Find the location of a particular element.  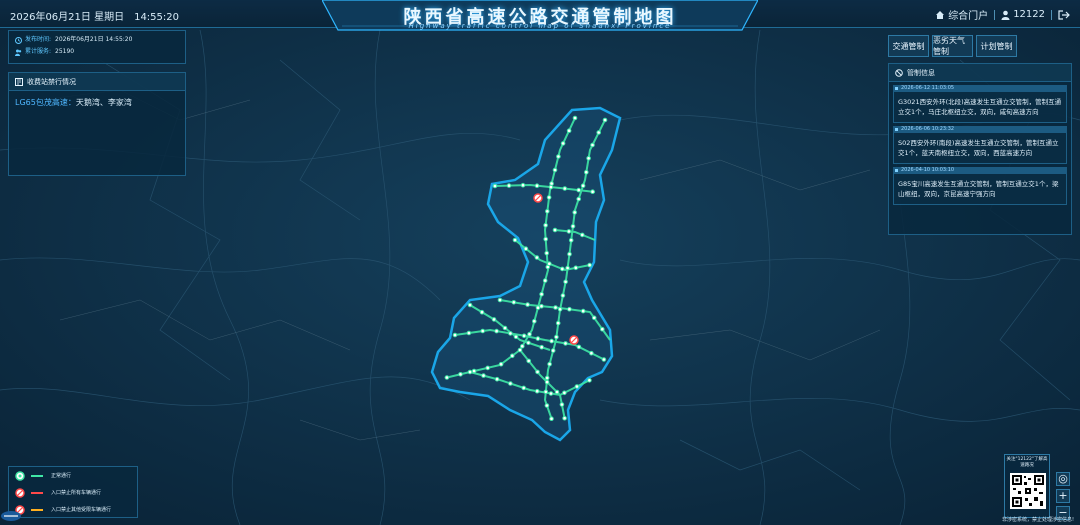

logout-icon is located at coordinates (1064, 14).